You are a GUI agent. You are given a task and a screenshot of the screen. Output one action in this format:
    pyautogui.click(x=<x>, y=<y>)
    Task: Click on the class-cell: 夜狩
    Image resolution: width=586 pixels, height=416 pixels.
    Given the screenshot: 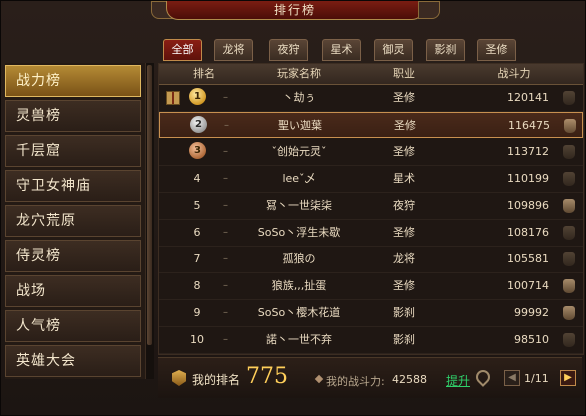 What is the action you would take?
    pyautogui.click(x=404, y=205)
    